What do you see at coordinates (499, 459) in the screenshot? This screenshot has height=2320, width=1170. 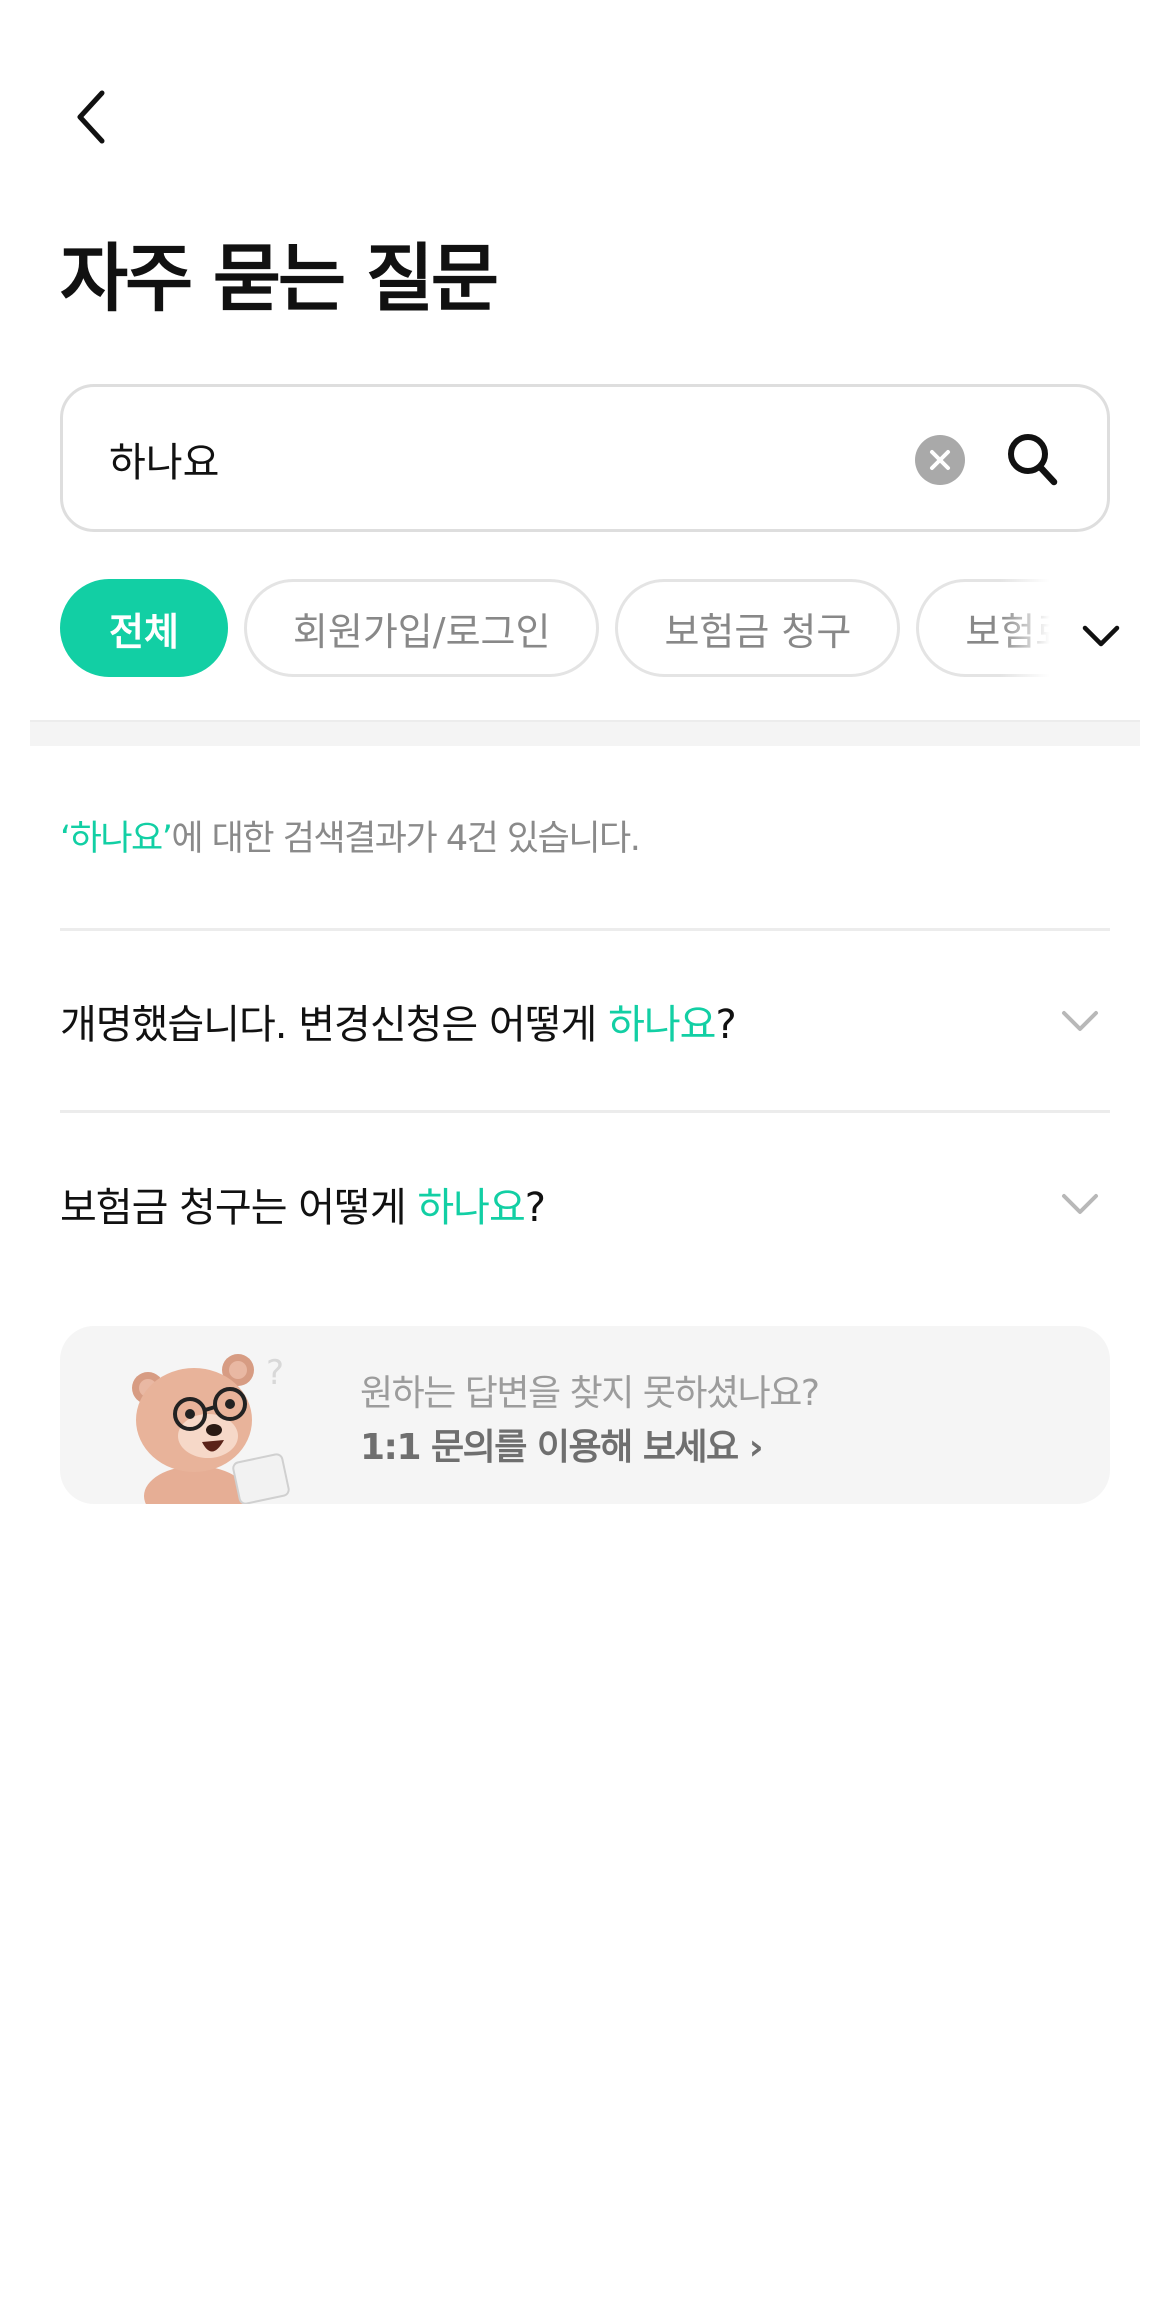 I see `search-input` at bounding box center [499, 459].